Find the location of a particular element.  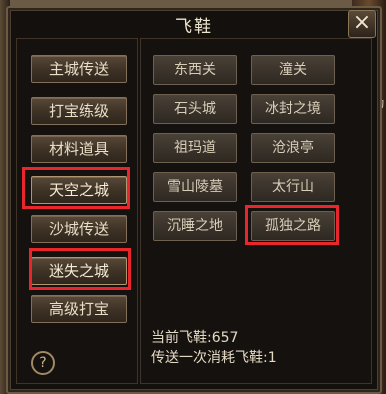

close-button: × is located at coordinates (362, 24).